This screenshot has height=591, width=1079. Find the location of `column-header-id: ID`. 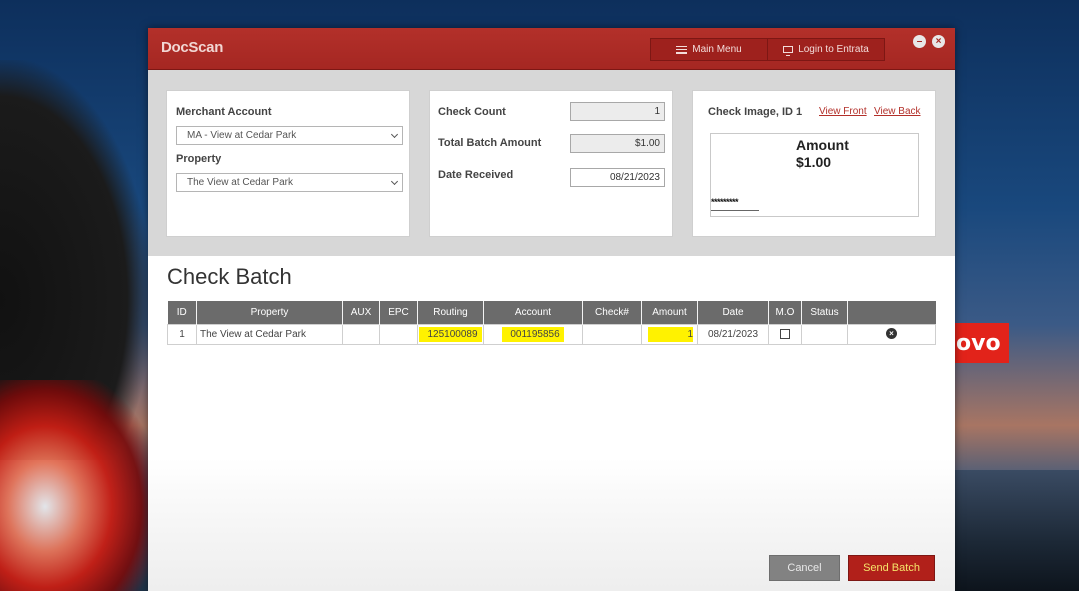

column-header-id: ID is located at coordinates (182, 312).